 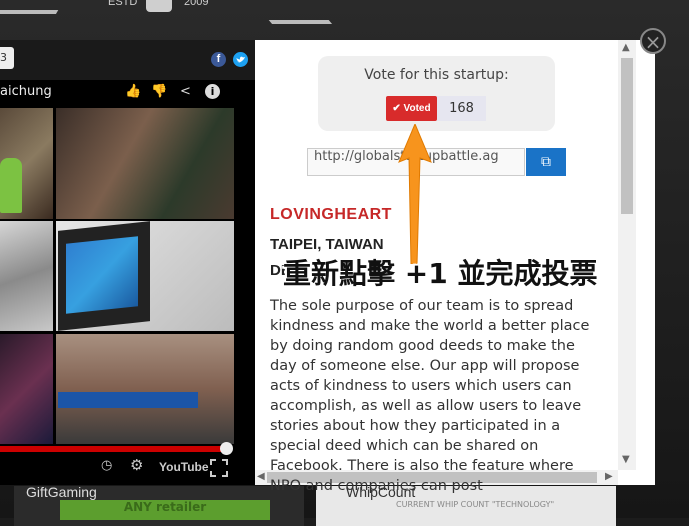 I want to click on thumbs-up-icon: 👍, so click(x=133, y=91).